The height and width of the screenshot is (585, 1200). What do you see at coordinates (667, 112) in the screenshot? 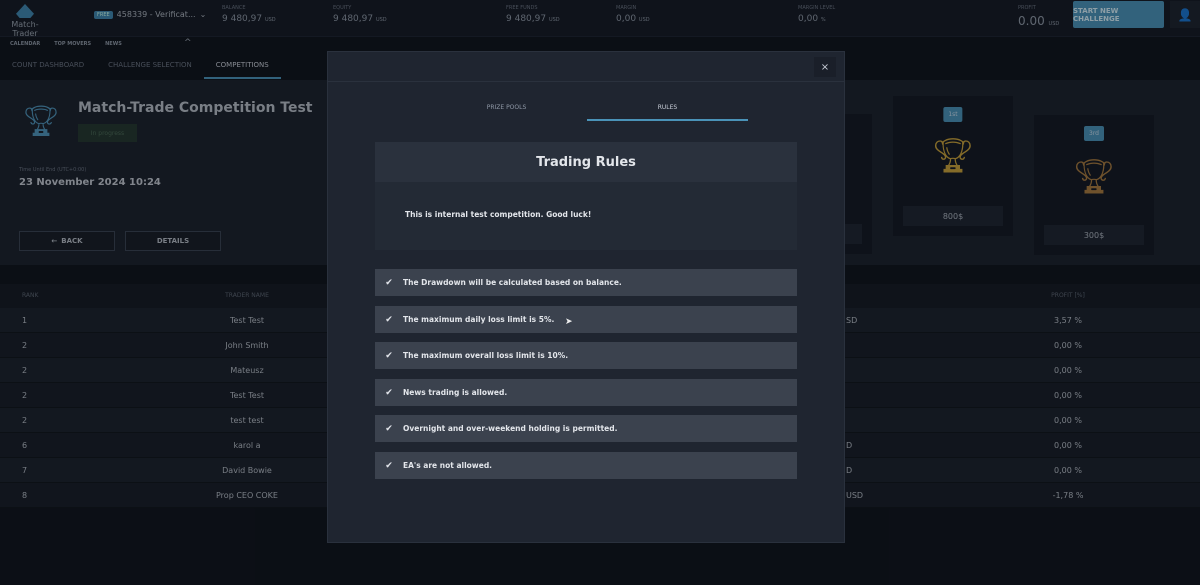
I see `tab-rules: RULES` at bounding box center [667, 112].